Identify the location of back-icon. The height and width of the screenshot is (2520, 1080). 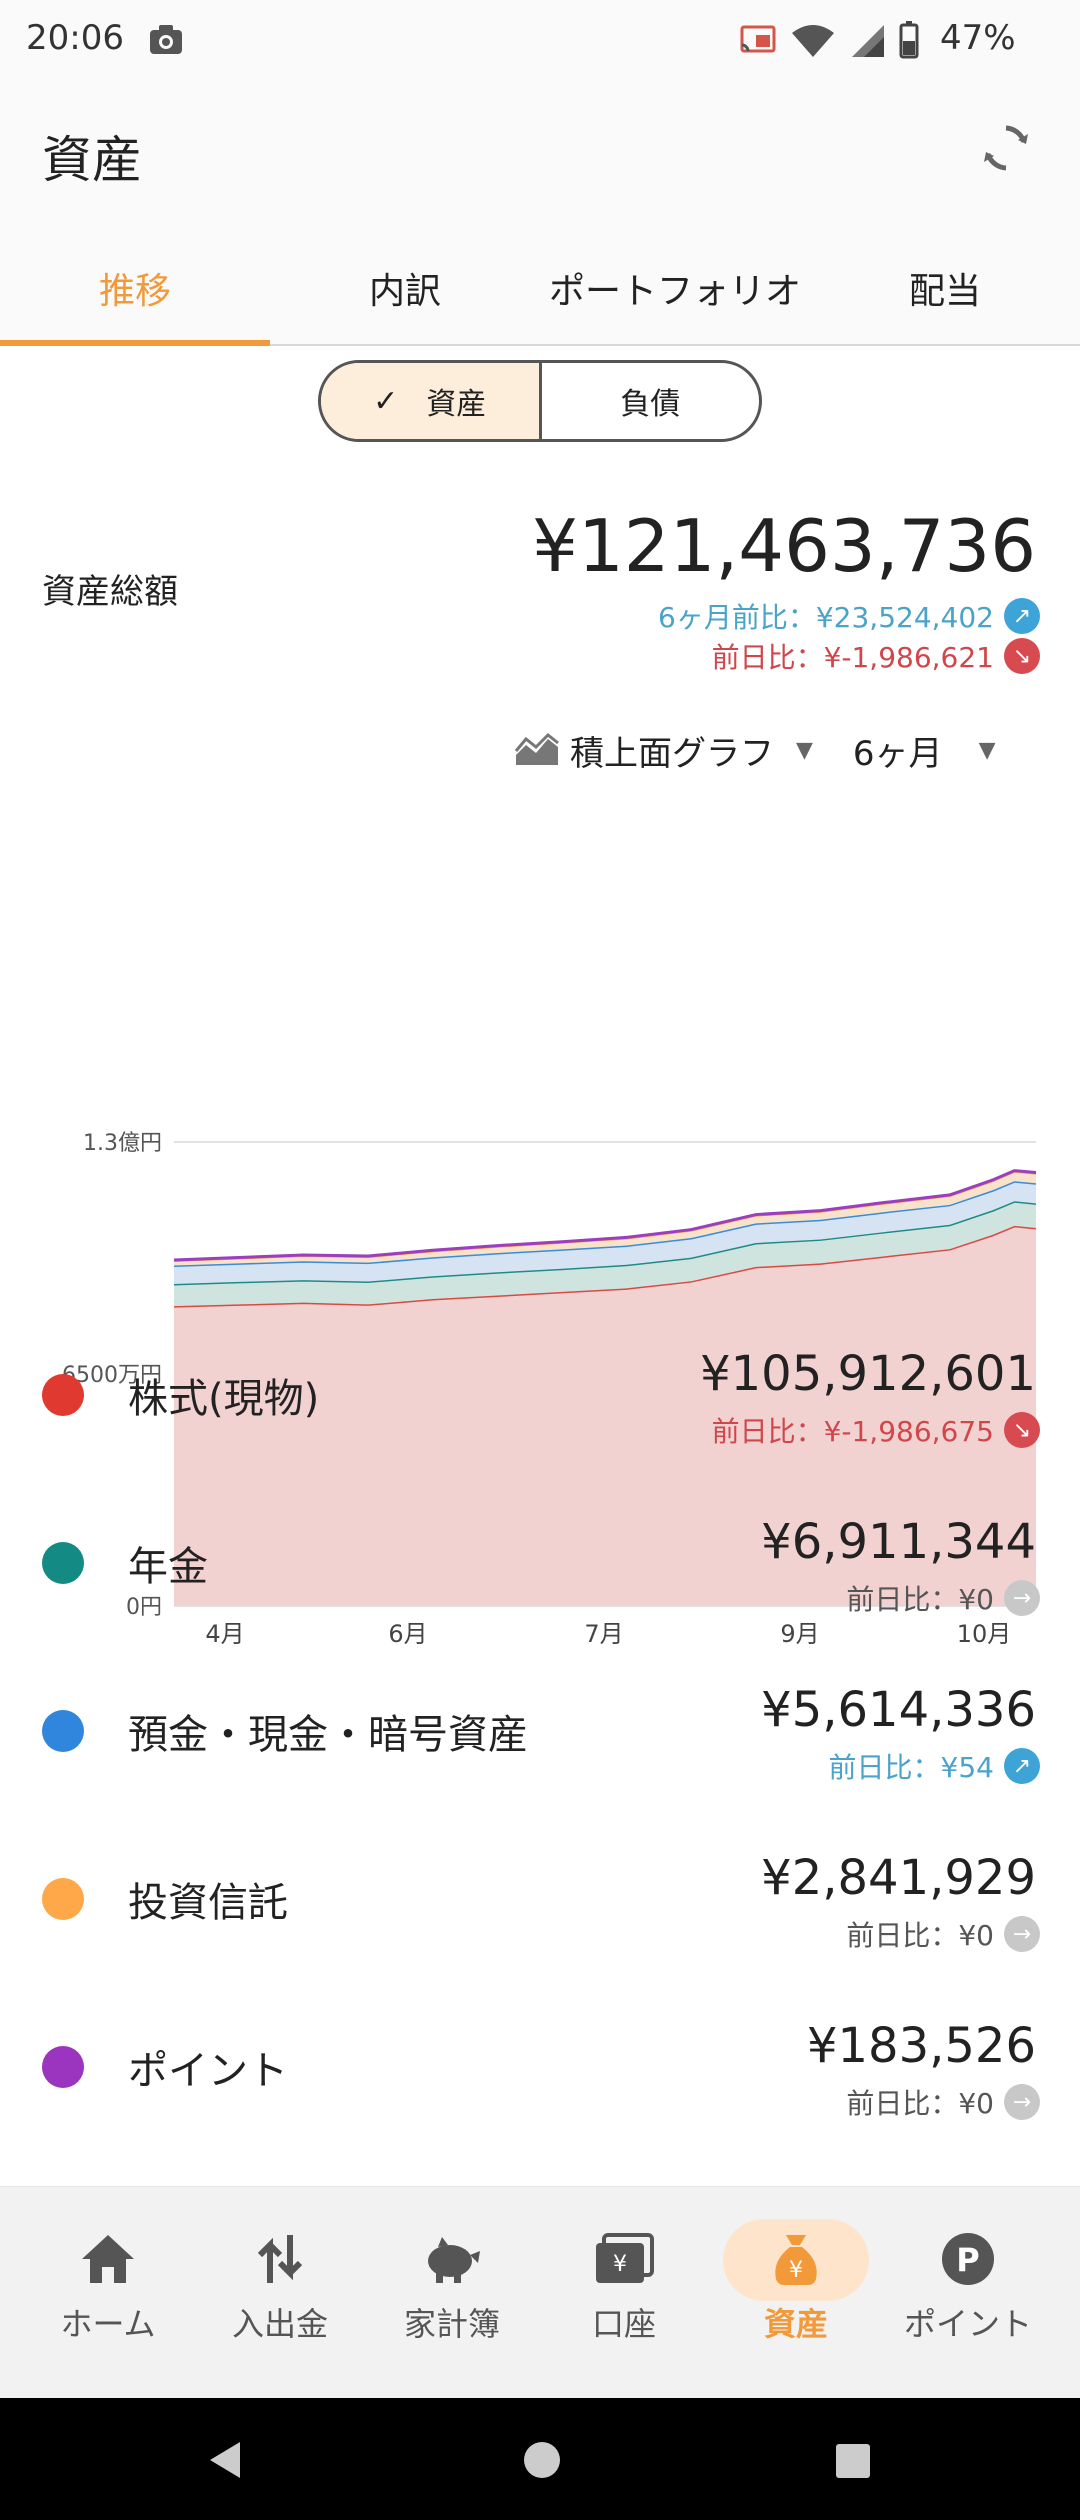
(226, 2460).